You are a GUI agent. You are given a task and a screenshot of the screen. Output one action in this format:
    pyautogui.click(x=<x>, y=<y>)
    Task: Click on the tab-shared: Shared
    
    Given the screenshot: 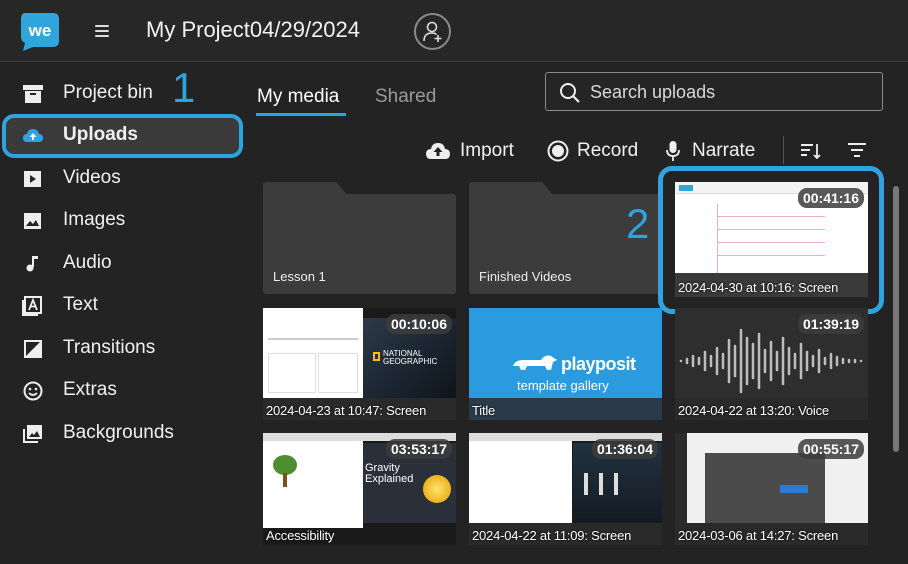 What is the action you would take?
    pyautogui.click(x=405, y=97)
    